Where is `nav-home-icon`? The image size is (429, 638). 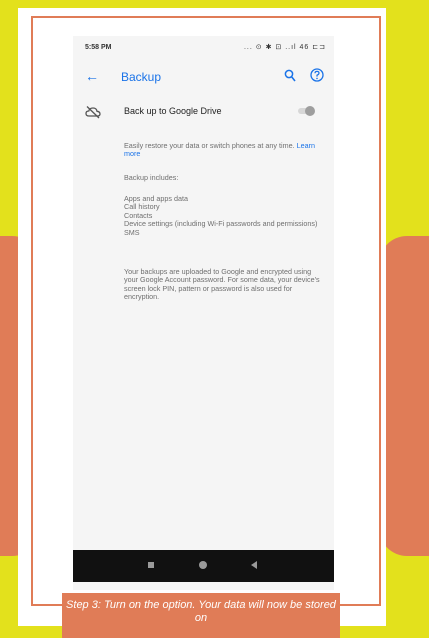
nav-home-icon is located at coordinates (203, 565).